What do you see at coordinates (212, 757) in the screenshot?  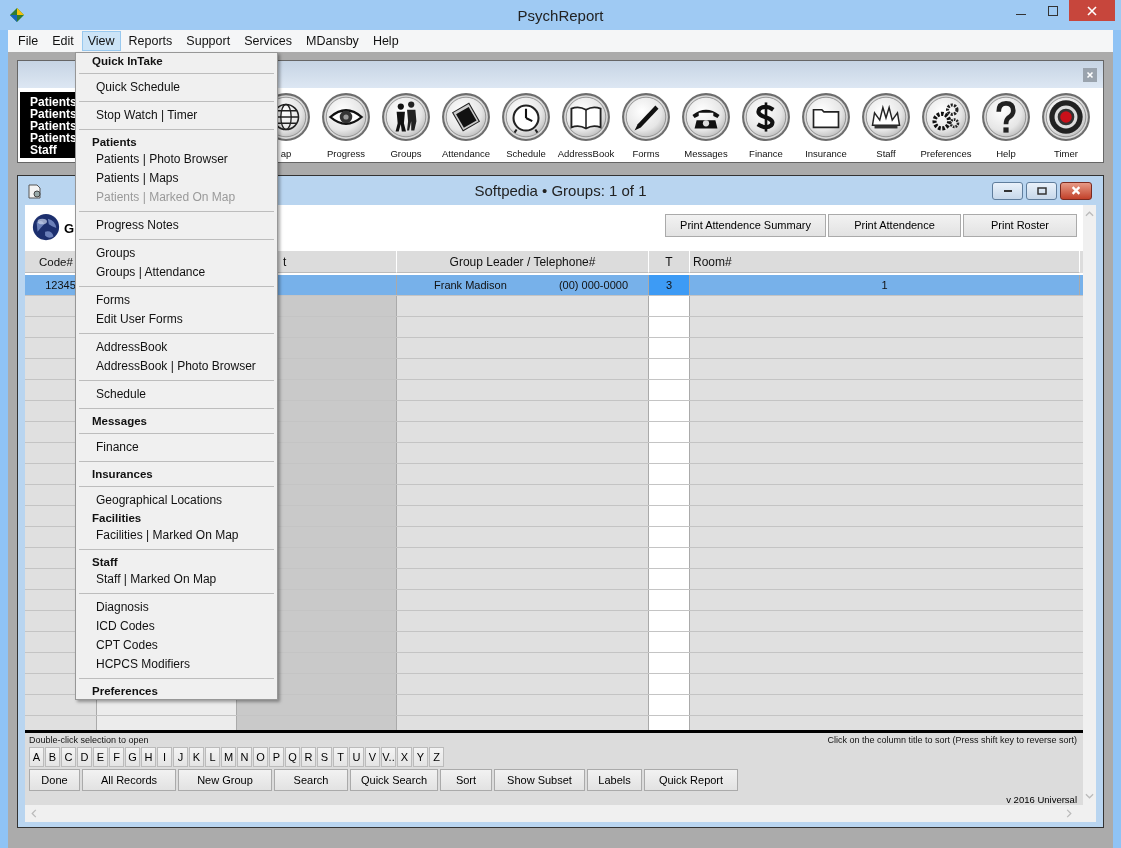 I see `letter-button: L` at bounding box center [212, 757].